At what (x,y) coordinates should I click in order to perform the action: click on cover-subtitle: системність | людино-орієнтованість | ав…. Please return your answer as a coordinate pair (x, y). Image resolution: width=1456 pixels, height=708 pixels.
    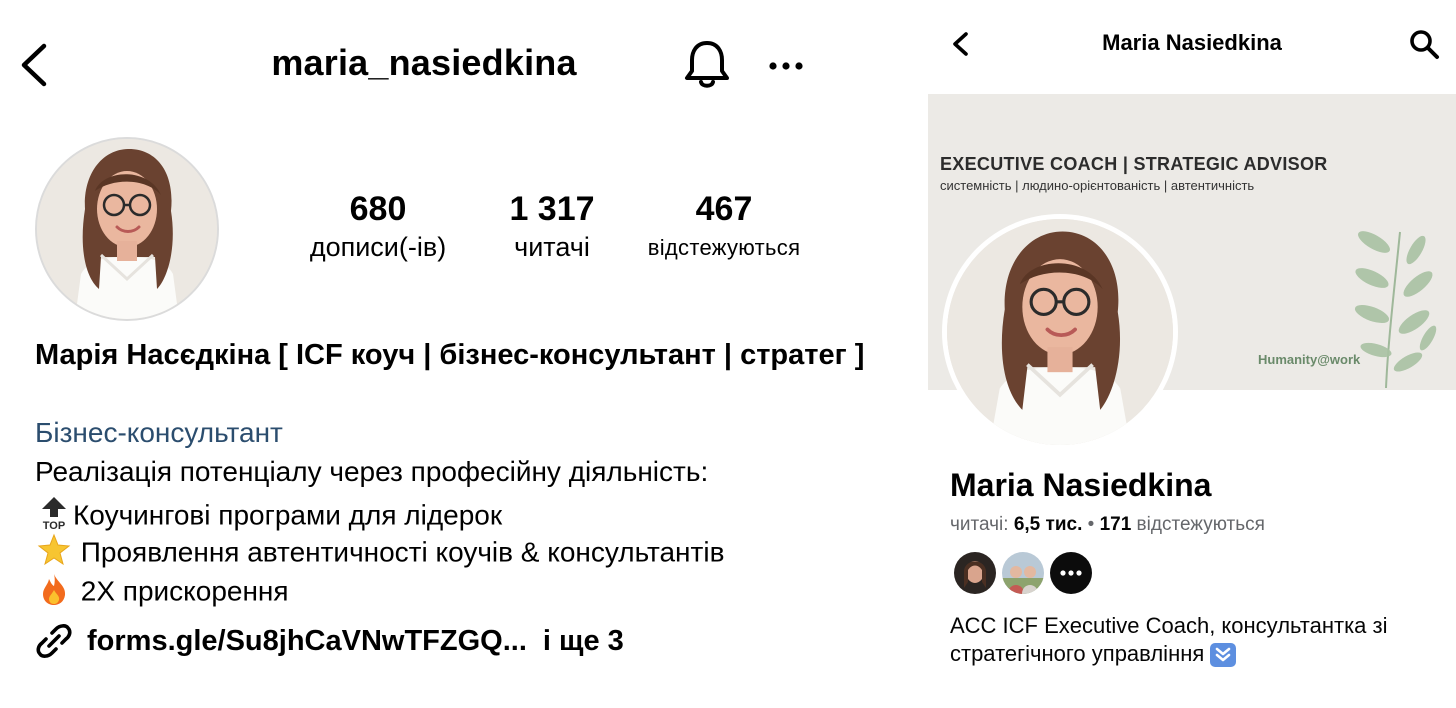
    Looking at the image, I should click on (1097, 185).